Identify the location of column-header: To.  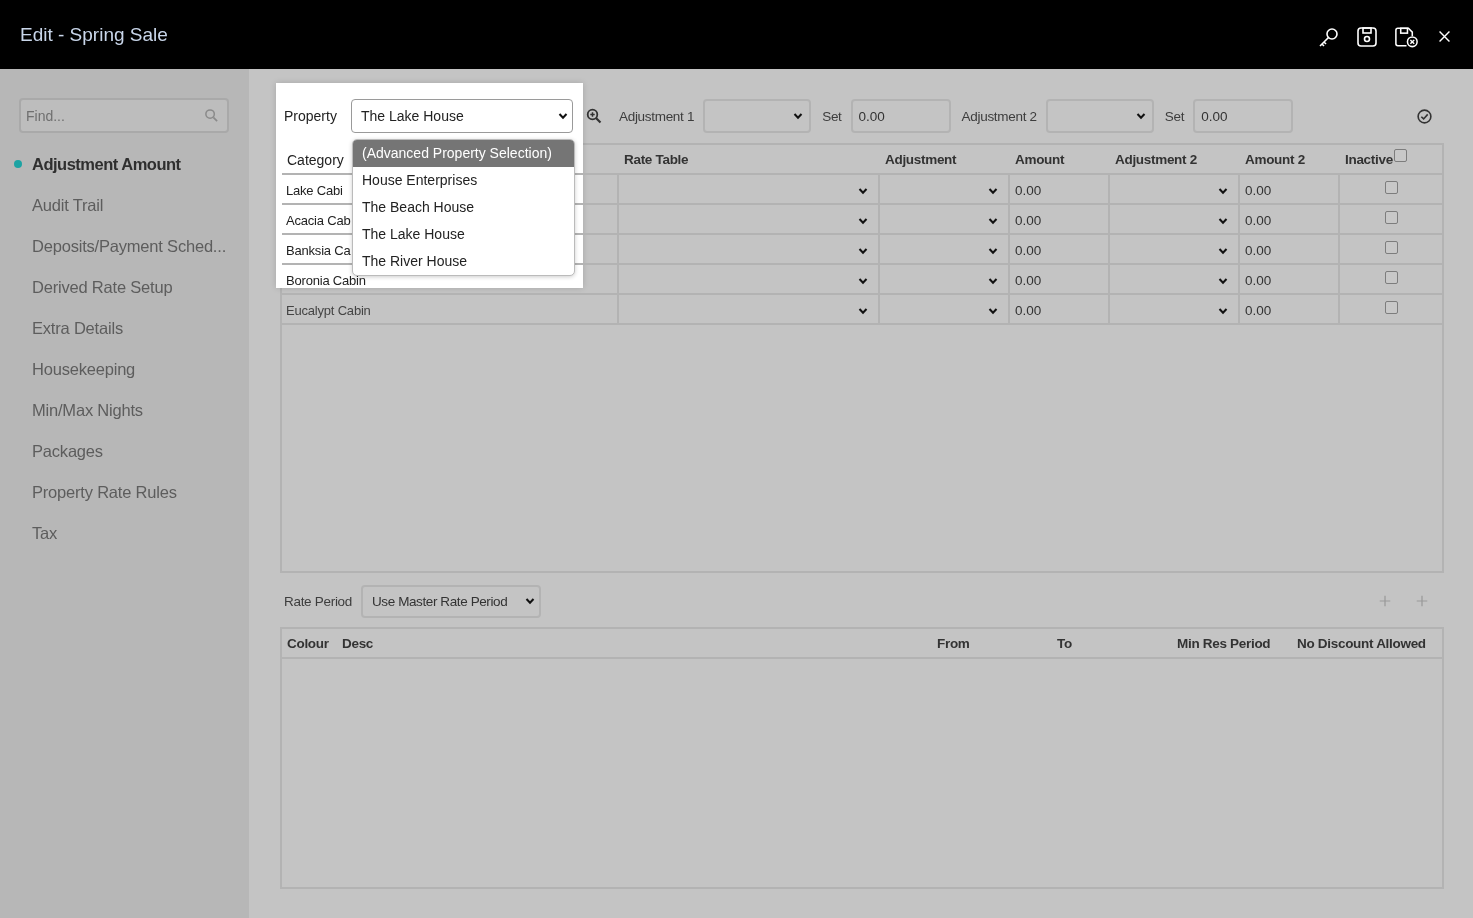
(1112, 644).